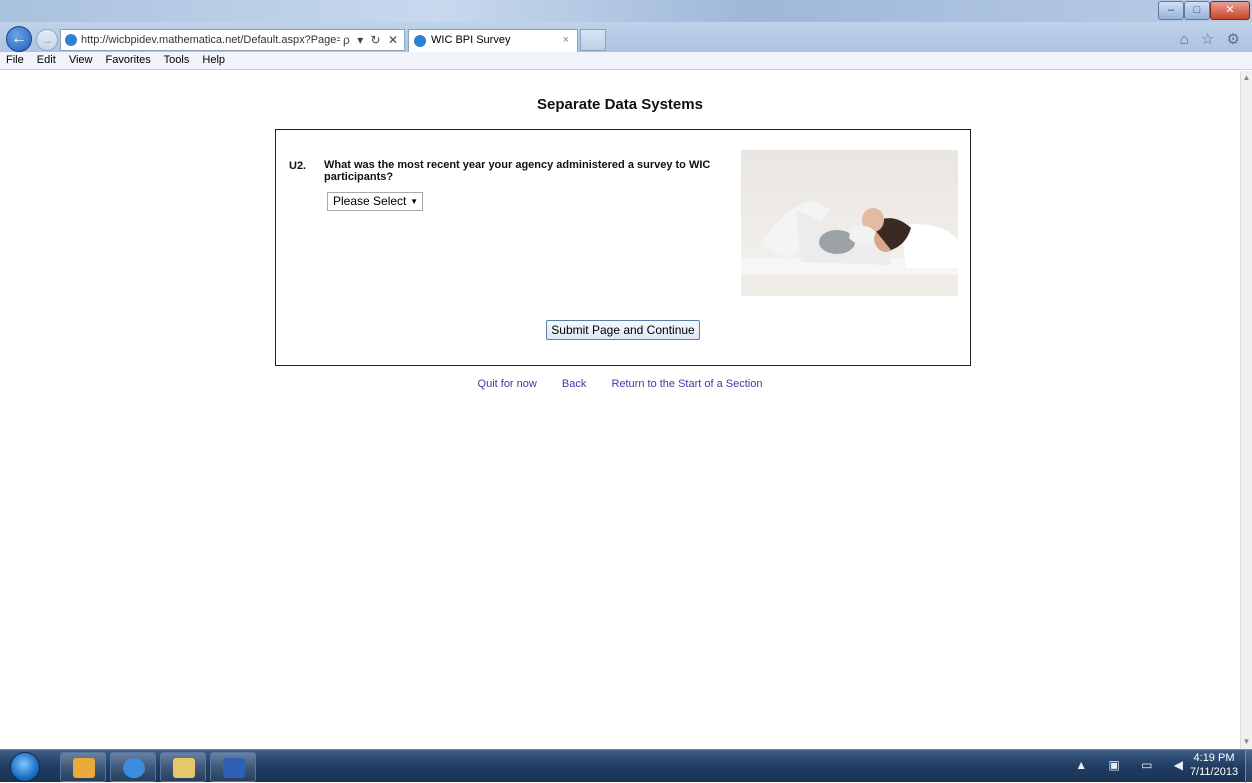  What do you see at coordinates (566, 40) in the screenshot?
I see `tab-close-icon: ×` at bounding box center [566, 40].